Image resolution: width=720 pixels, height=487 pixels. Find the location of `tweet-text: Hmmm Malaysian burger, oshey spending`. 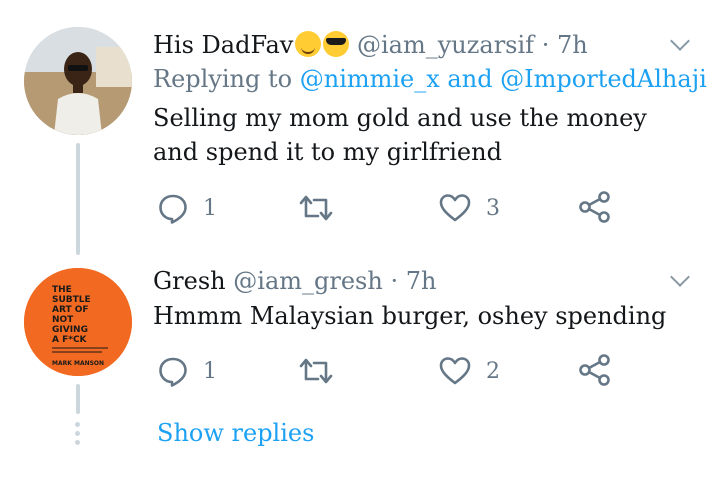

tweet-text: Hmmm Malaysian burger, oshey spending is located at coordinates (410, 316).